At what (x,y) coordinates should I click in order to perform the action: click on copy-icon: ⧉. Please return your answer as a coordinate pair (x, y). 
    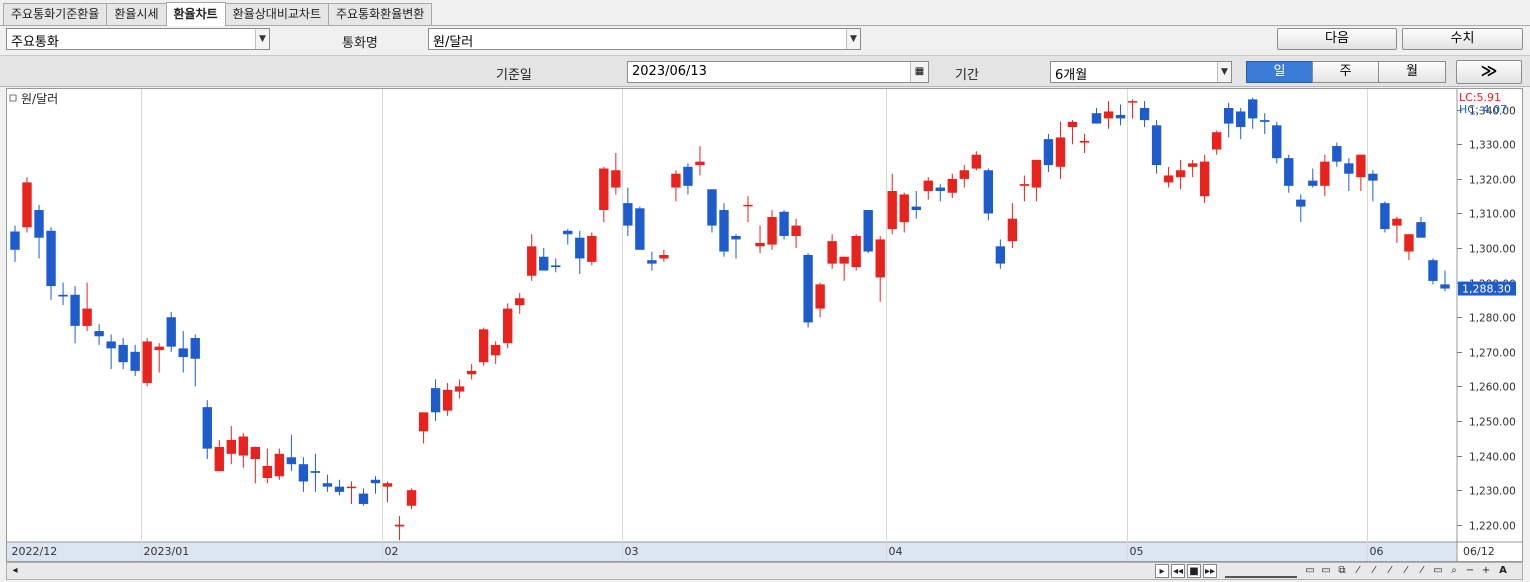
    Looking at the image, I should click on (1342, 571).